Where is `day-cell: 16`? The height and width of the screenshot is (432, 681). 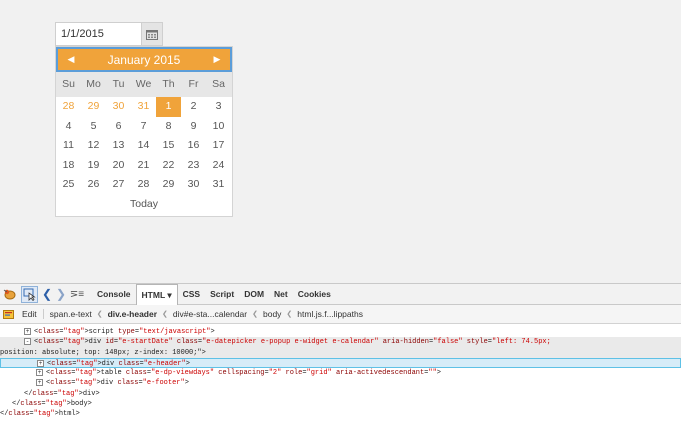
day-cell: 16 is located at coordinates (193, 146).